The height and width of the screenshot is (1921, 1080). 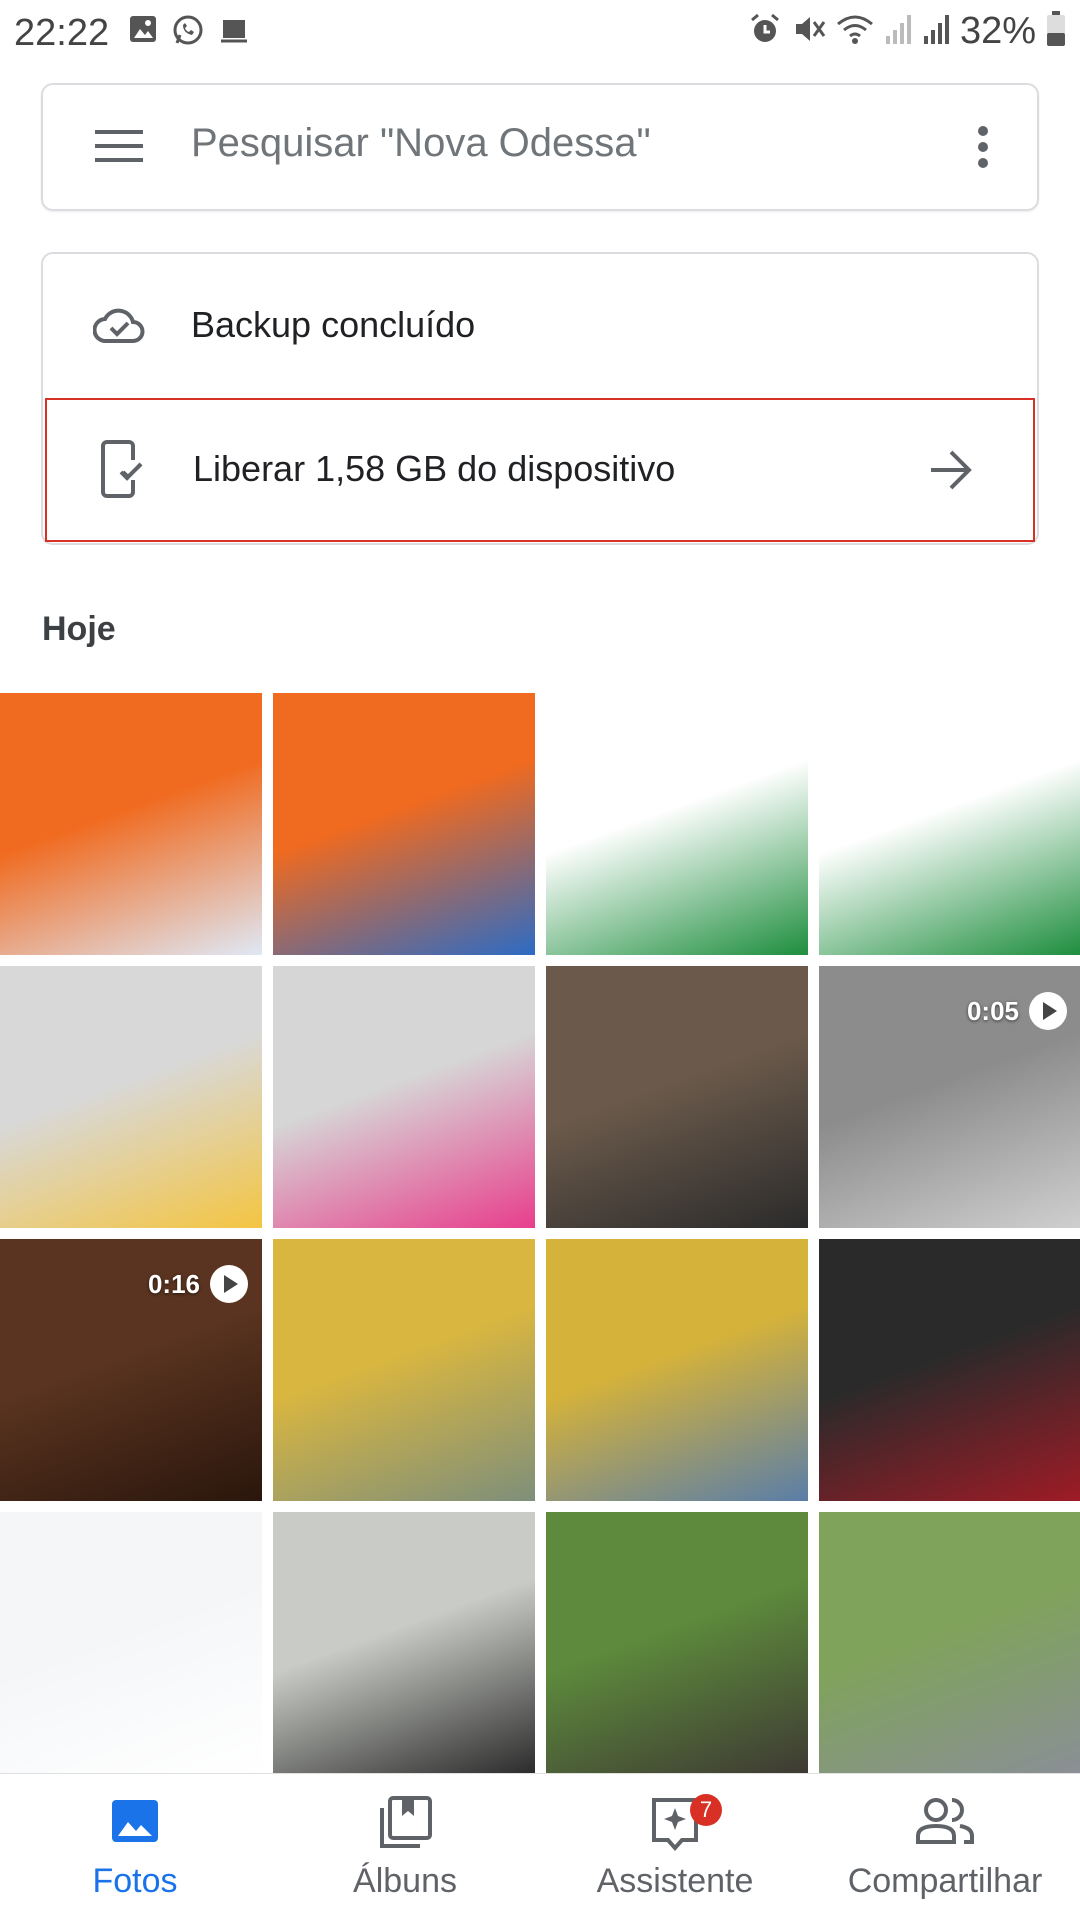 I want to click on video-thumbnail: 0:05, so click(x=949, y=1097).